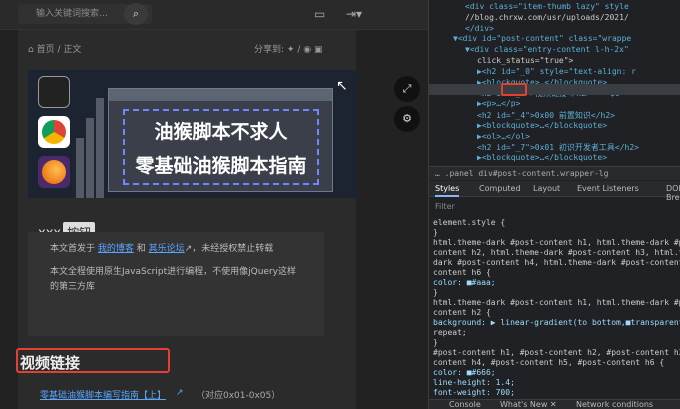 This screenshot has width=680, height=409. I want to click on chrome-icon, so click(54, 132).